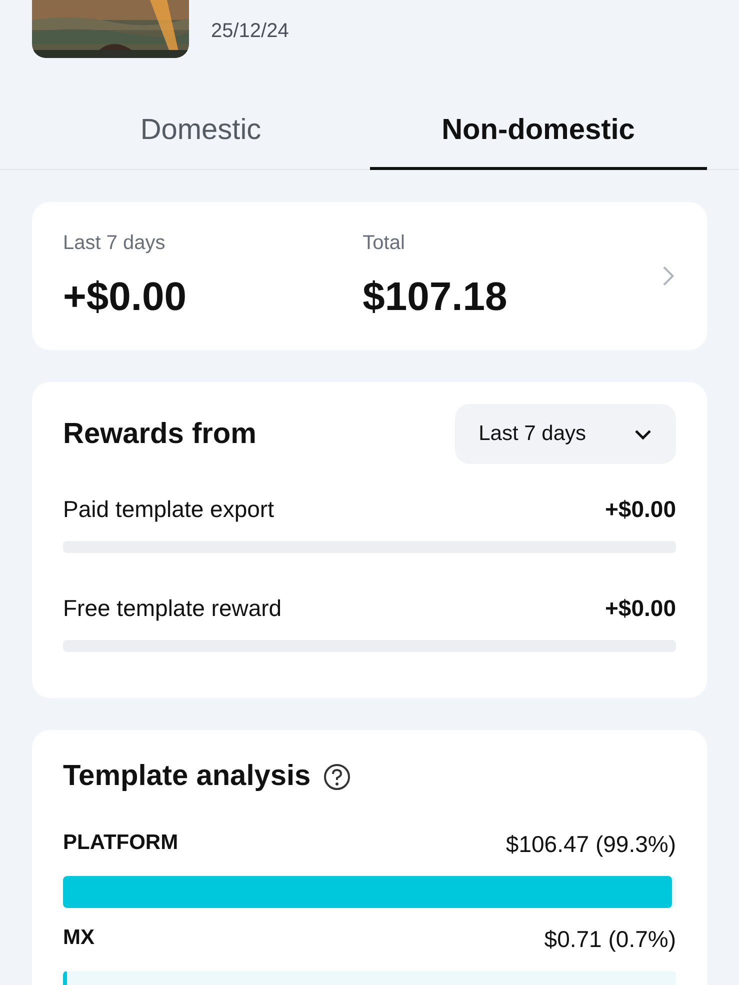 Image resolution: width=739 pixels, height=985 pixels. Describe the element at coordinates (159, 434) in the screenshot. I see `section-title: Rewards from` at that location.